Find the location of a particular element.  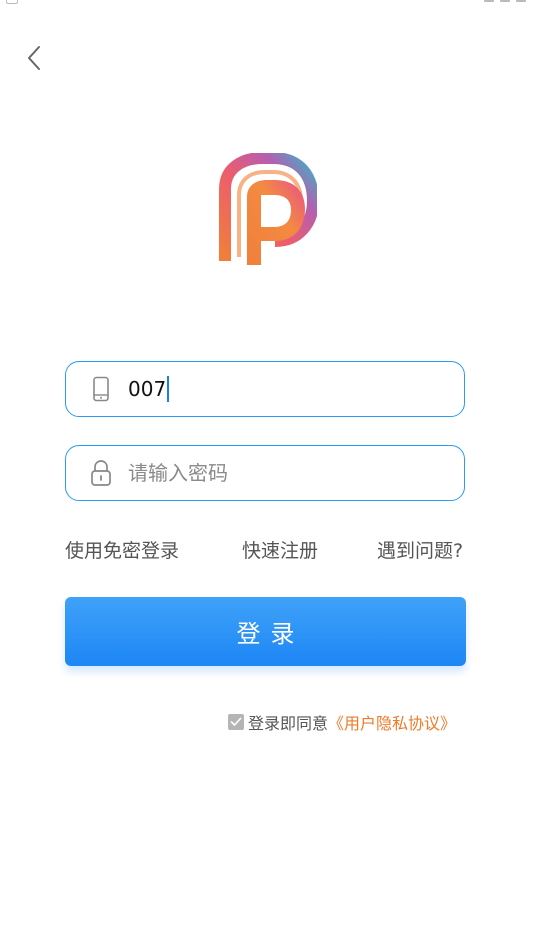

lock-icon is located at coordinates (101, 473).